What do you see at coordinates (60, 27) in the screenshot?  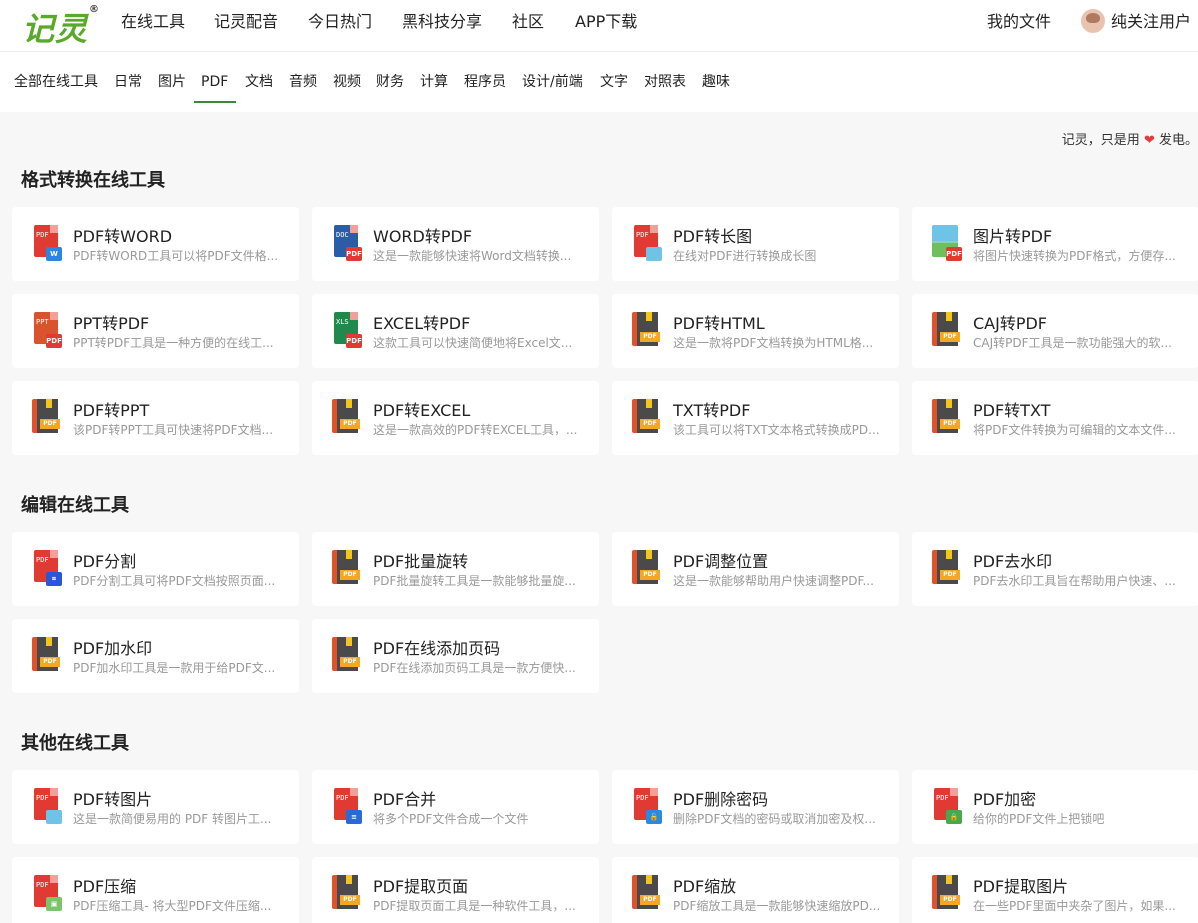 I see `site-logo: 记灵 ®` at bounding box center [60, 27].